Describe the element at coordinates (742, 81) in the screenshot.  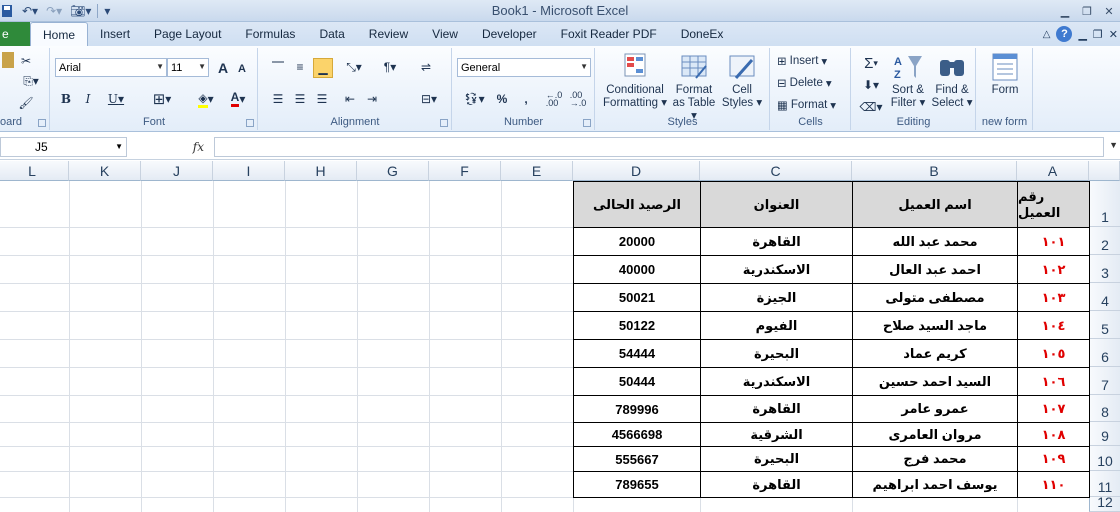
I see `cell-styles-button: Cell Styles ▾` at that location.